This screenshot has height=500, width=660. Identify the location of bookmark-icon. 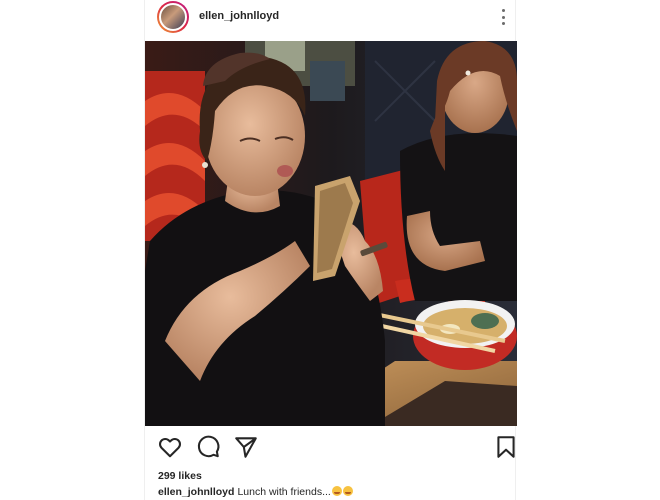
(506, 447).